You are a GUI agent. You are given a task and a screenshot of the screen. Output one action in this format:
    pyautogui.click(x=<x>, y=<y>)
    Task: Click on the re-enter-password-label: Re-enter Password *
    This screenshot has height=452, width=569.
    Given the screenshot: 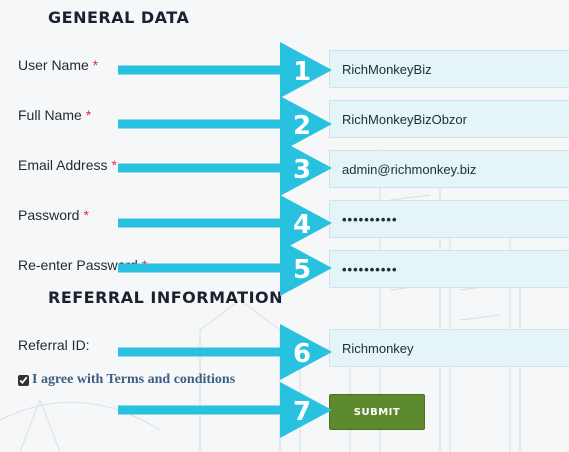 What is the action you would take?
    pyautogui.click(x=82, y=265)
    